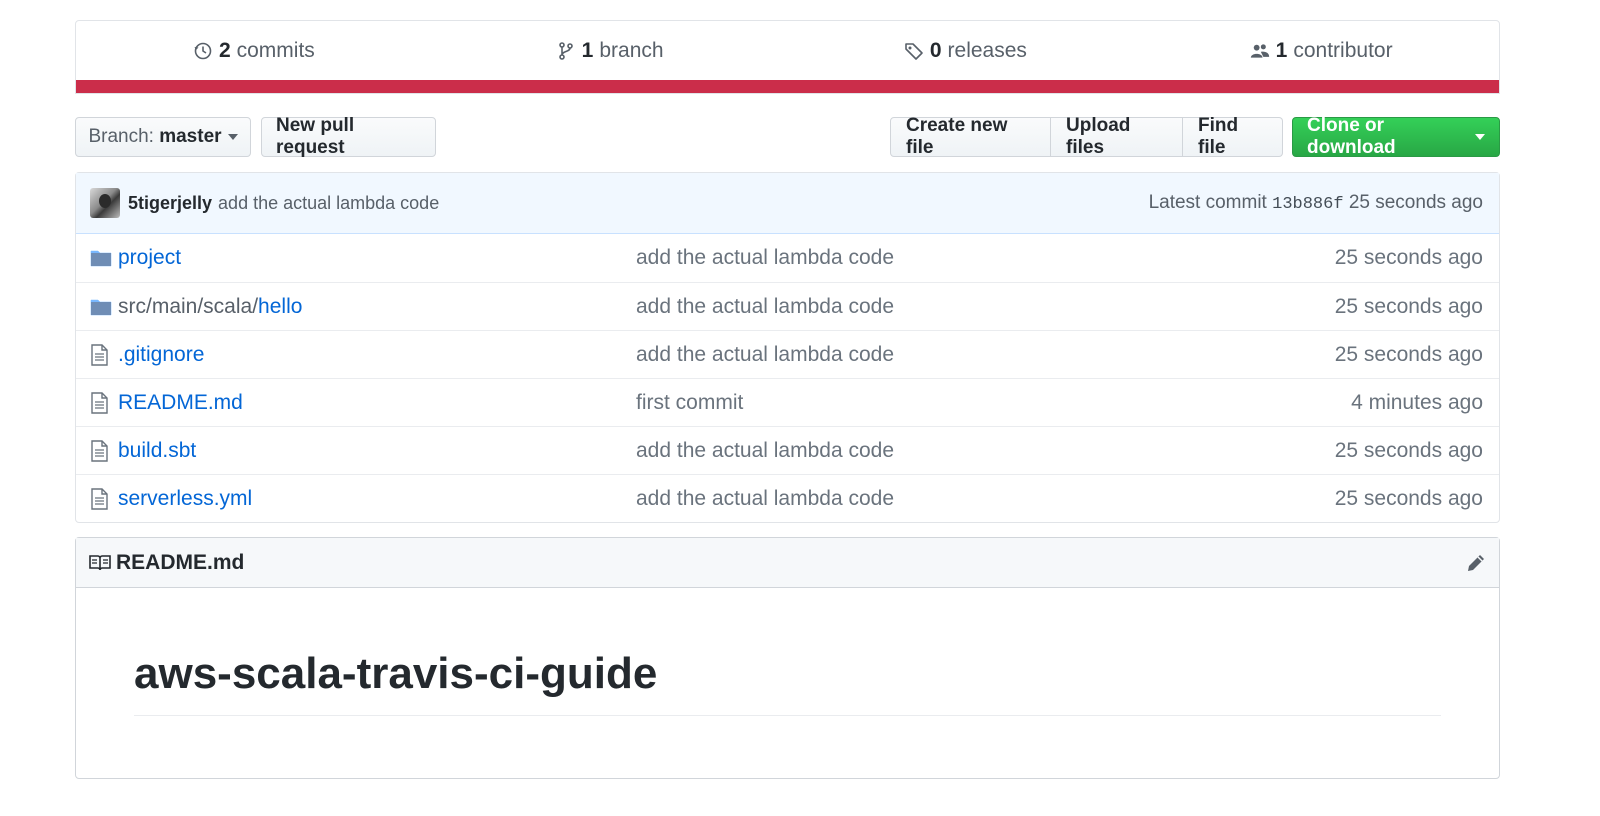 Image resolution: width=1600 pixels, height=816 pixels. What do you see at coordinates (377, 451) in the screenshot?
I see `file-name-link: build.sbt` at bounding box center [377, 451].